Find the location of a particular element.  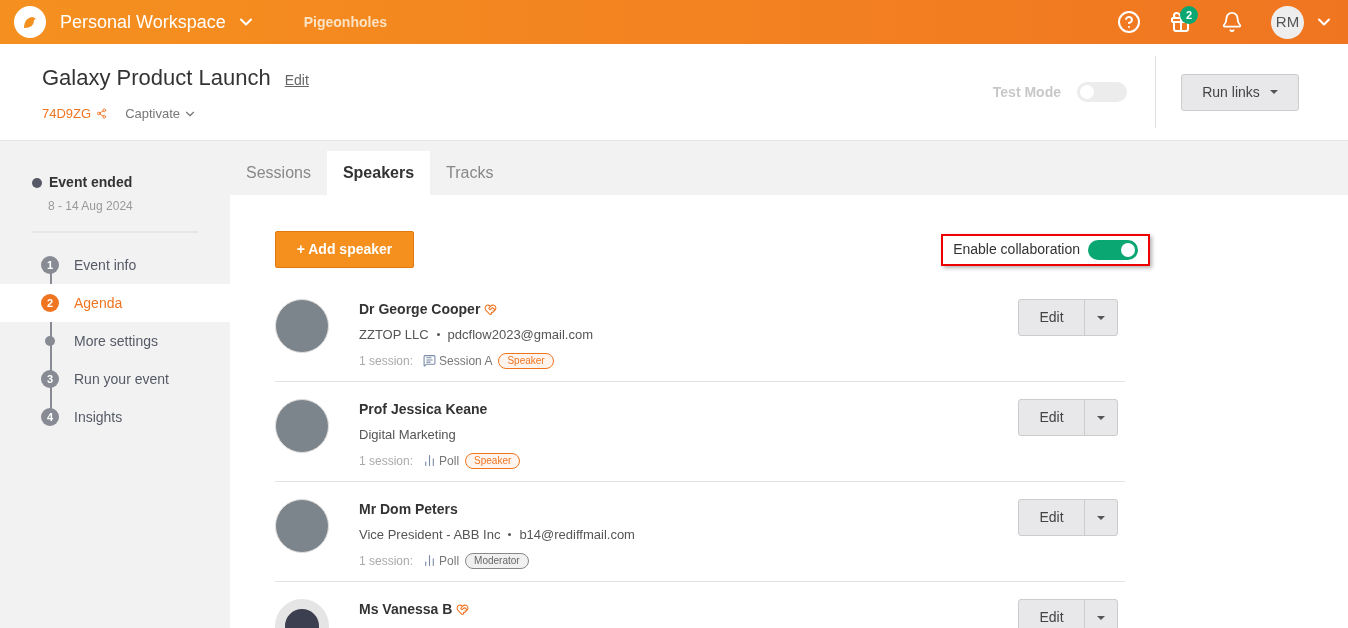

run-links-button: Run links is located at coordinates (1240, 92).